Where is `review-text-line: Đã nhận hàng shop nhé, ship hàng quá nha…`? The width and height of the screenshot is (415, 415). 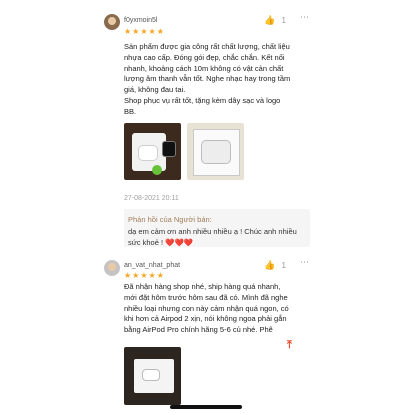
review-text-line: Đã nhận hàng shop nhé, ship hàng quá nha… is located at coordinates (202, 286).